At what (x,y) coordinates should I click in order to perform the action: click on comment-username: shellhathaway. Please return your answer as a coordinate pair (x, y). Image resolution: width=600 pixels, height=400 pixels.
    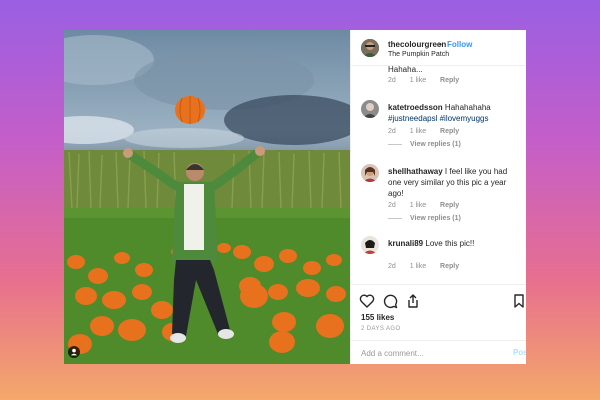
    Looking at the image, I should click on (415, 171).